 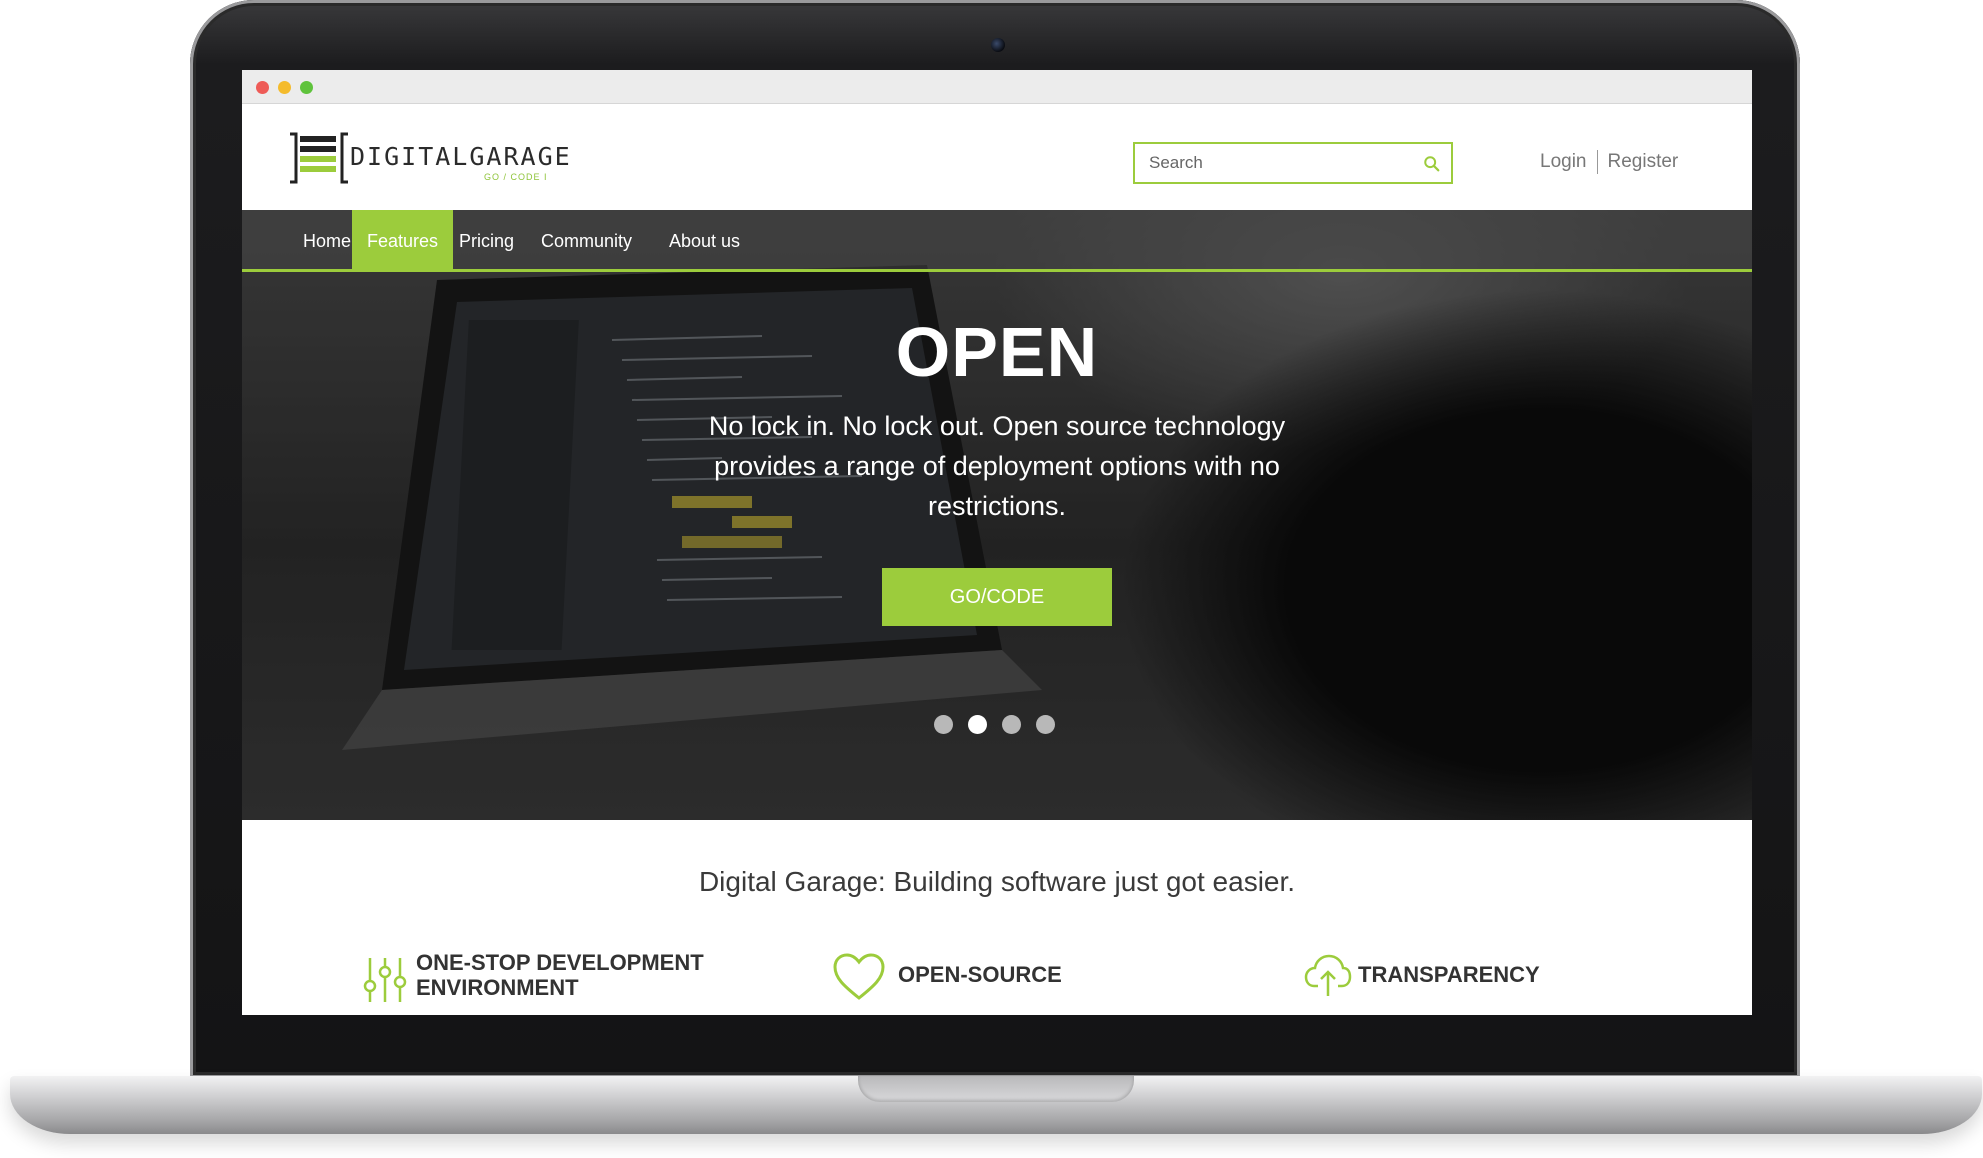 What do you see at coordinates (1563, 161) in the screenshot?
I see `login-link: Login` at bounding box center [1563, 161].